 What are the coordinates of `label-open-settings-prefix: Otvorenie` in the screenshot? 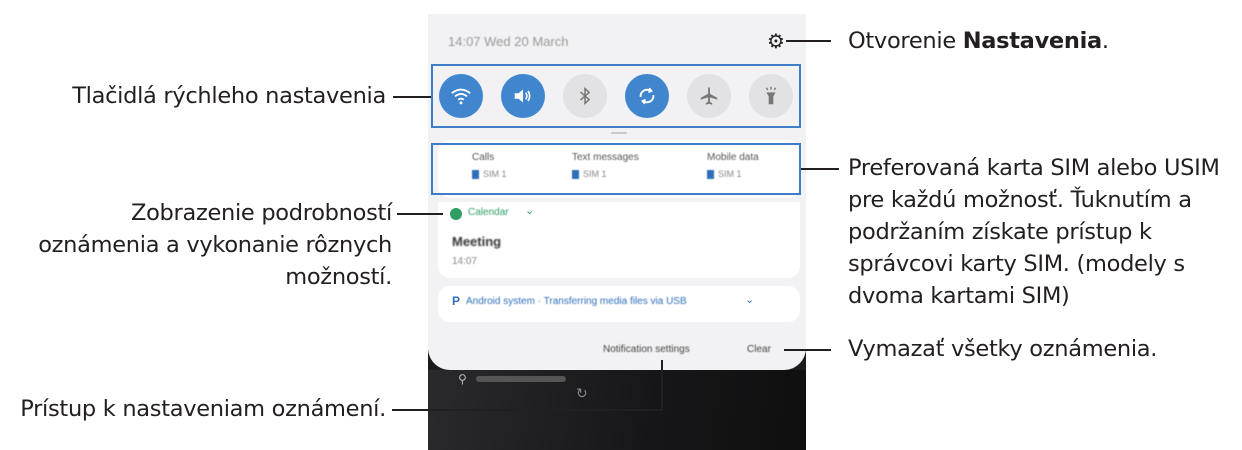 It's located at (905, 41).